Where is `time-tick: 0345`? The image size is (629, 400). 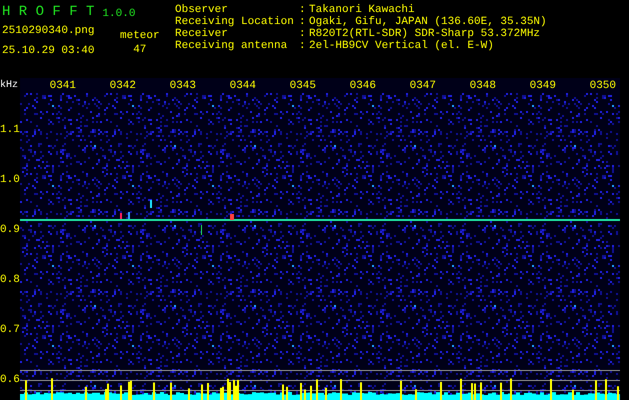
time-tick: 0345 is located at coordinates (303, 86).